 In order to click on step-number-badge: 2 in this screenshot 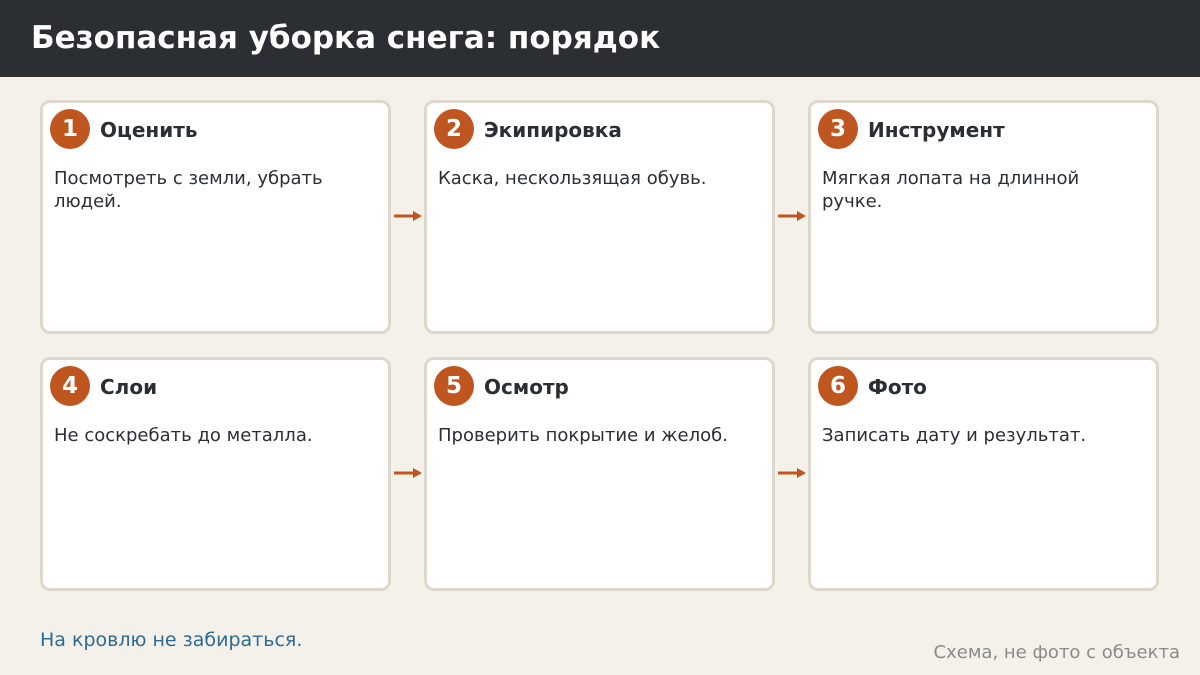, I will do `click(454, 129)`.